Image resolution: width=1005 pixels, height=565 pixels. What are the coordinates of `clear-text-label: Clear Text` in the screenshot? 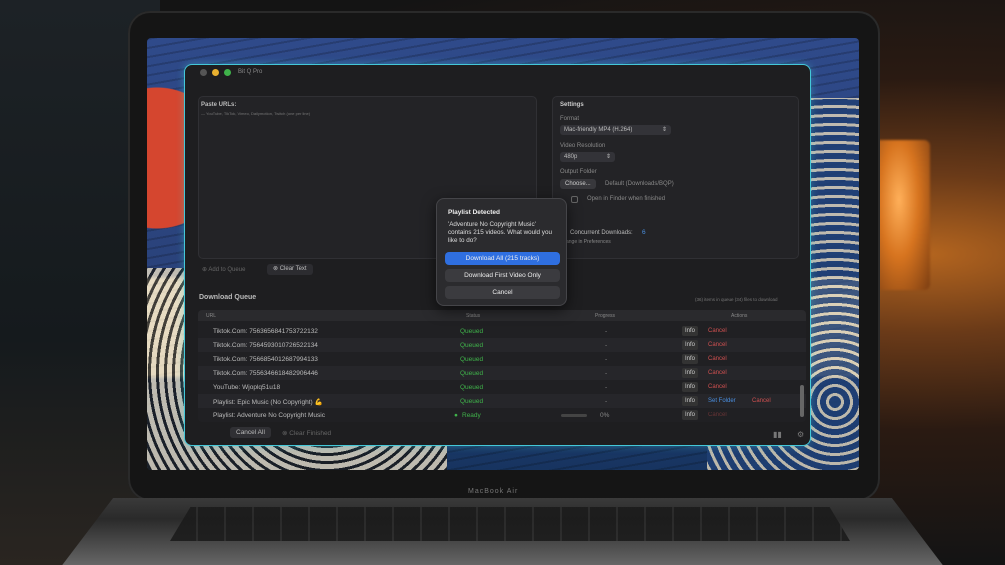 It's located at (293, 269).